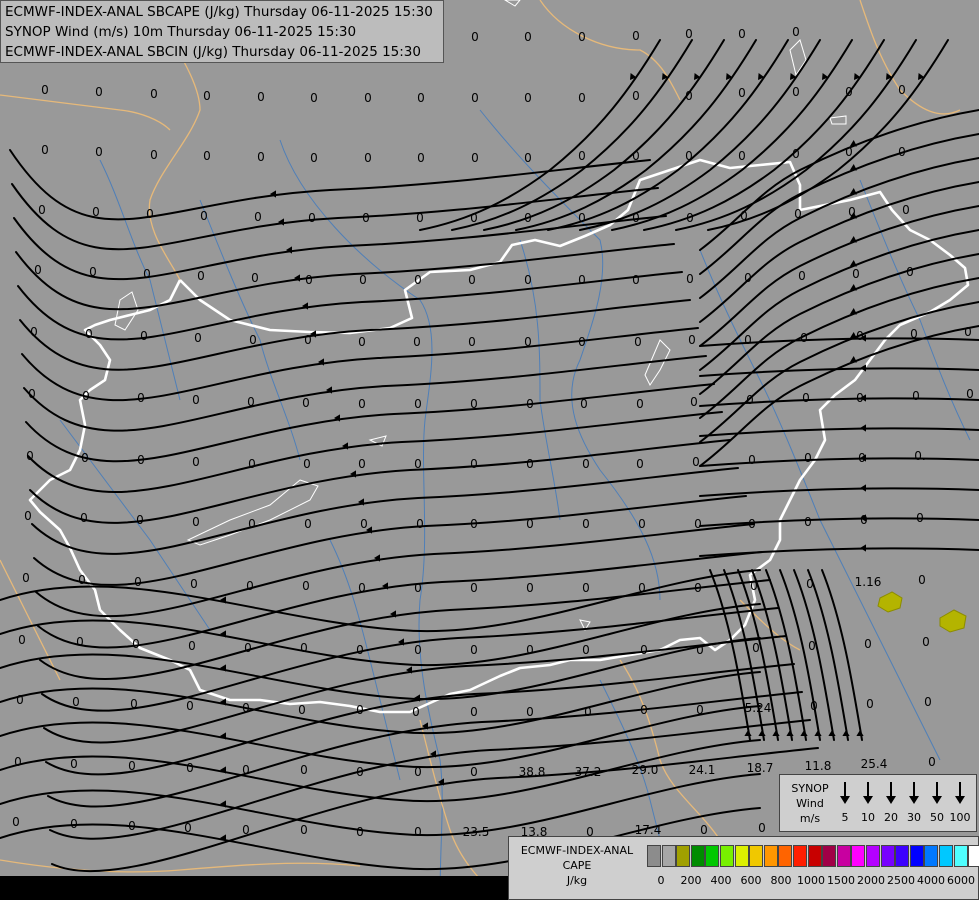 This screenshot has height=900, width=979. I want to click on cin-value-label: 24.1, so click(702, 770).